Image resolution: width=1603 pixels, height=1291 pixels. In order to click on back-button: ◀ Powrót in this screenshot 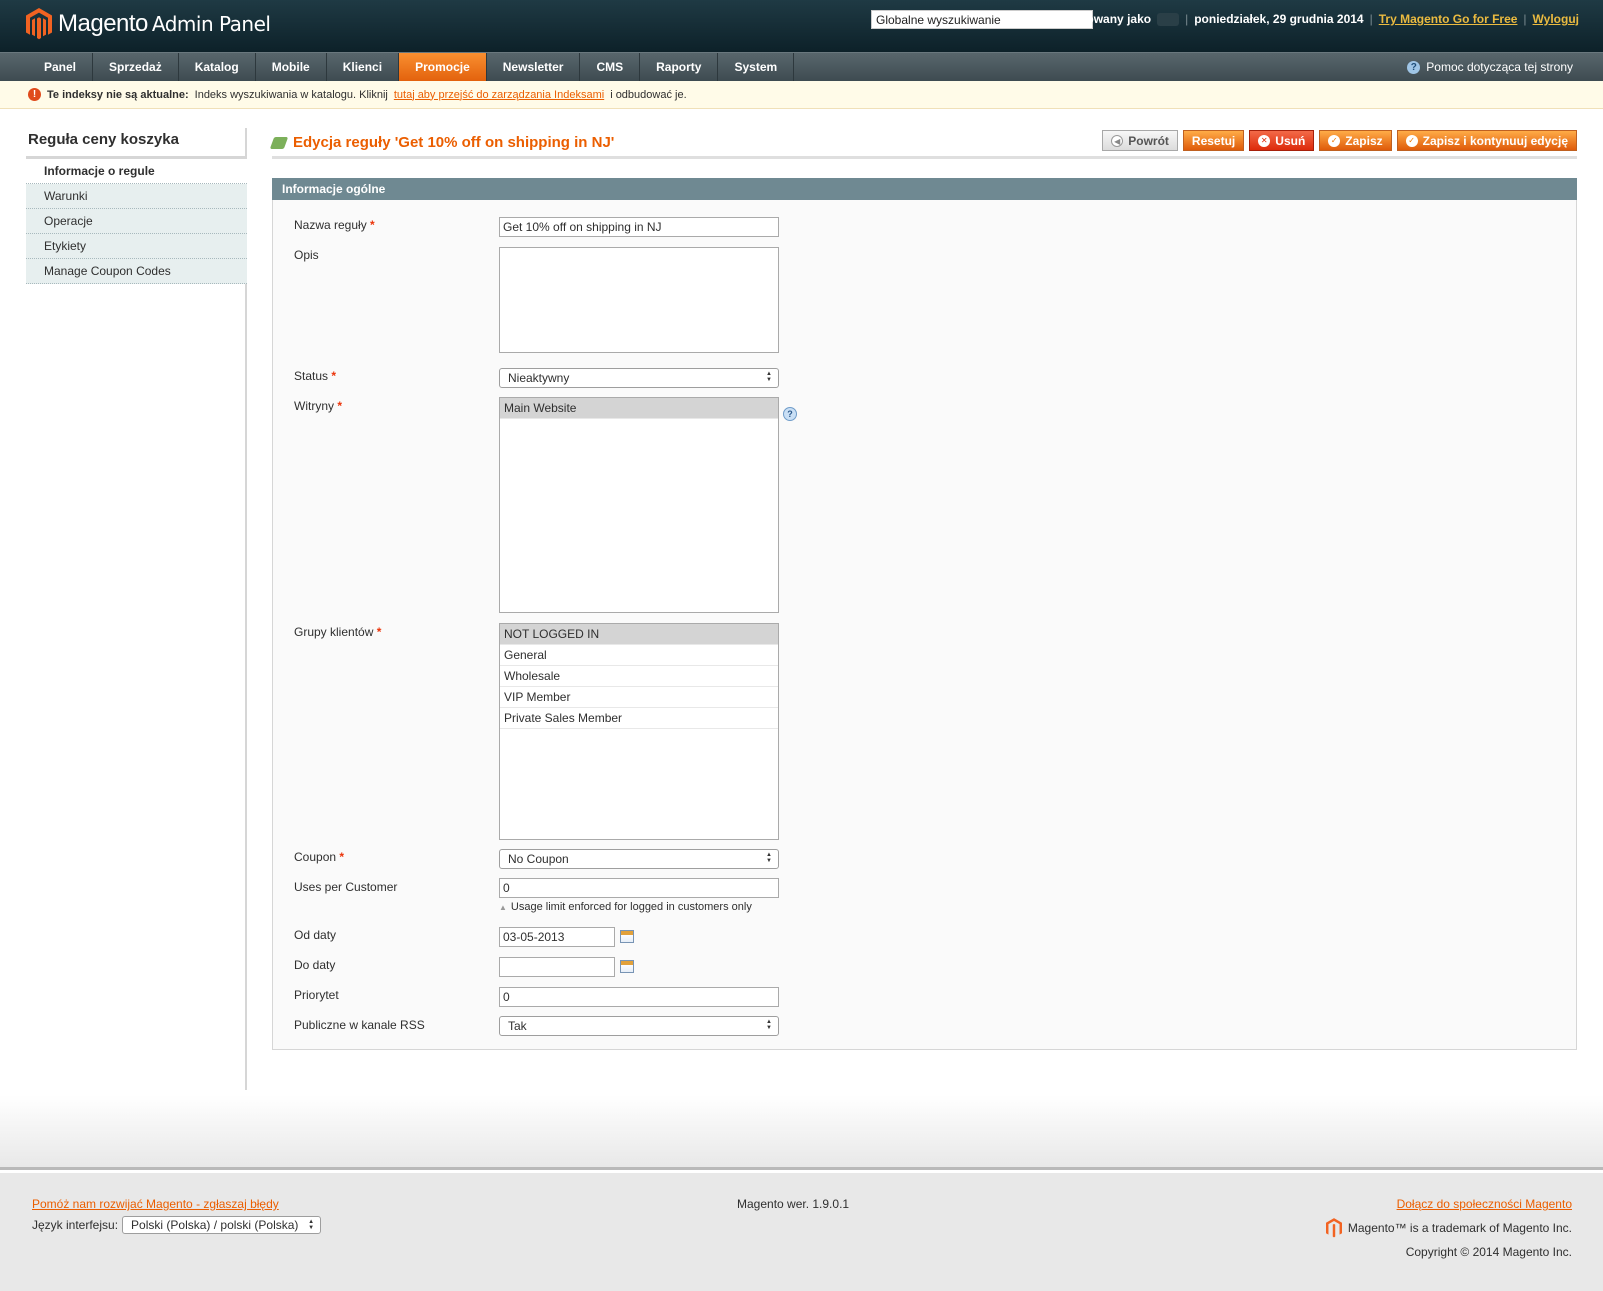, I will do `click(1140, 140)`.